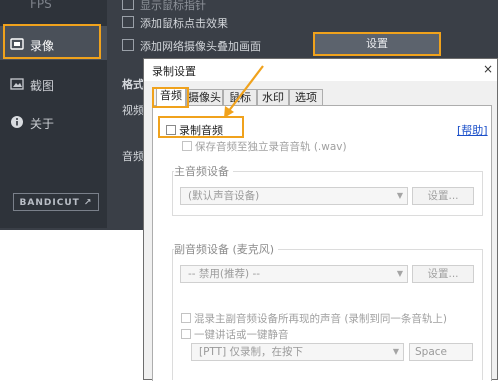 The image size is (498, 381). Describe the element at coordinates (184, 23) in the screenshot. I see `click-effect-label: 添加鼠标点击效果` at that location.